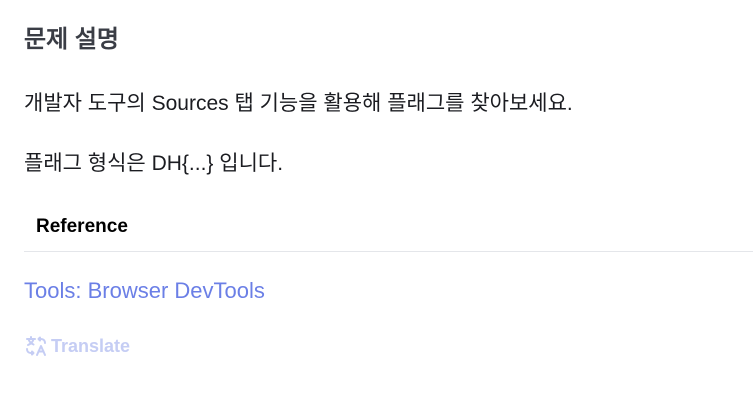  What do you see at coordinates (71, 39) in the screenshot?
I see `section-title: 문제 설명` at bounding box center [71, 39].